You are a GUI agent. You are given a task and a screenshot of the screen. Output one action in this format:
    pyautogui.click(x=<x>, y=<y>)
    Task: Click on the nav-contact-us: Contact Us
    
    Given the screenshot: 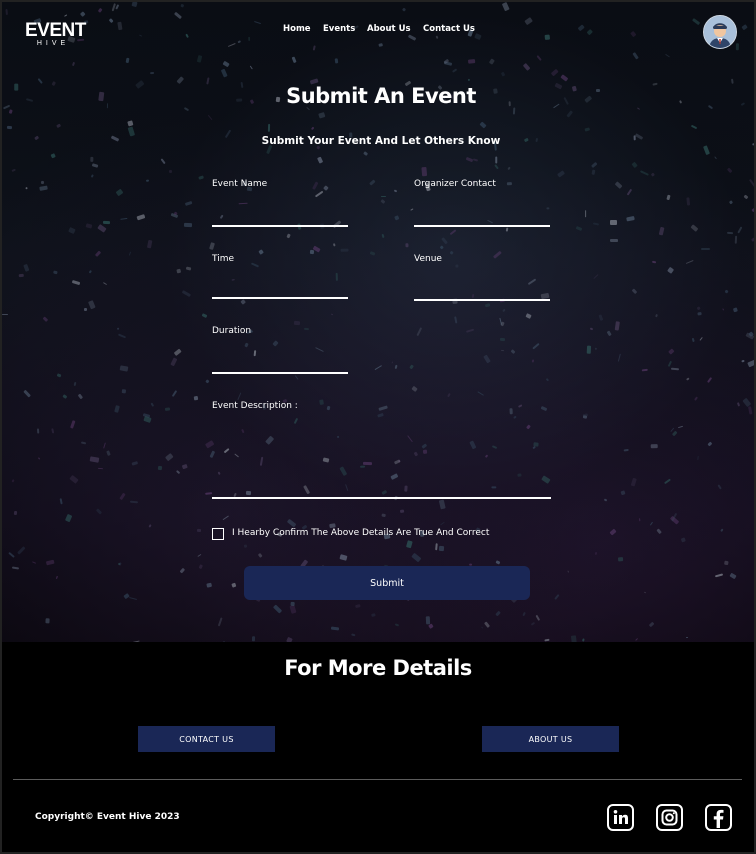 What is the action you would take?
    pyautogui.click(x=449, y=29)
    